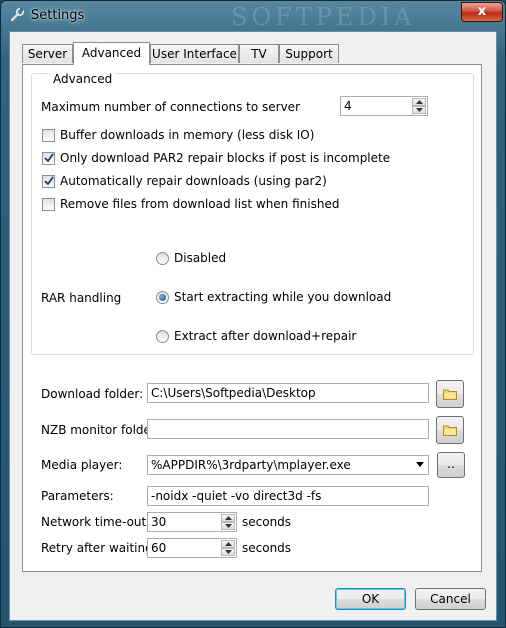 The height and width of the screenshot is (628, 506). Describe the element at coordinates (81, 298) in the screenshot. I see `rar-handling-label: RAR handling` at that location.